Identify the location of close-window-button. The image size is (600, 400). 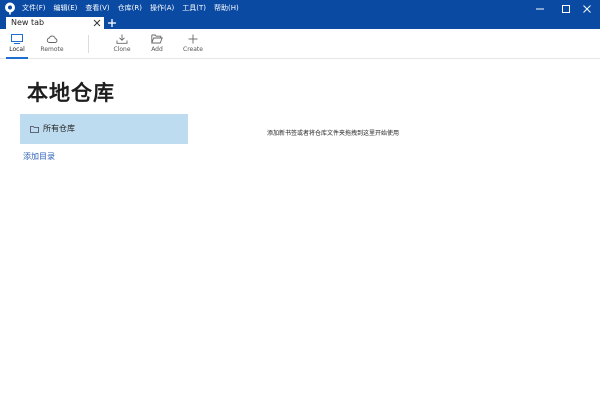
(587, 8).